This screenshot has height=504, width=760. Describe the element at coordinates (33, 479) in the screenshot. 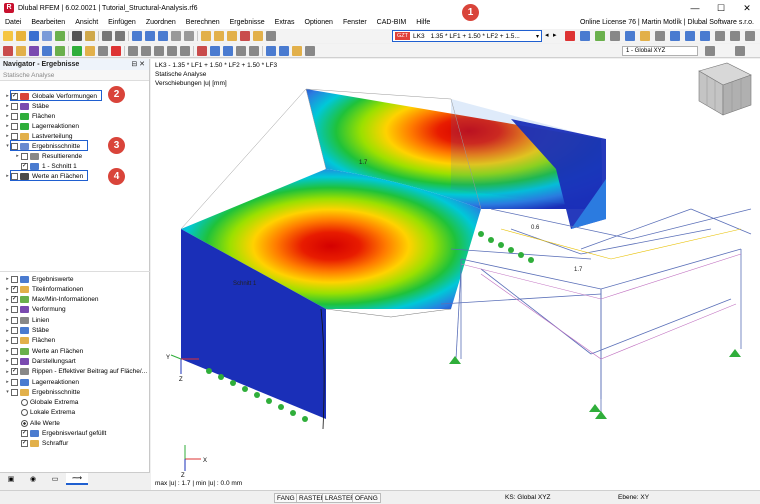

I see `tab-display-icon: ◉` at that location.